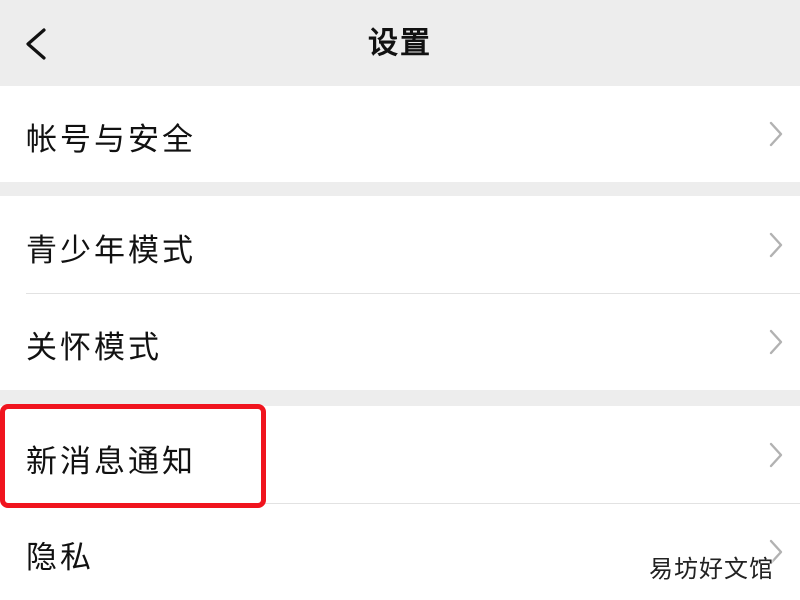 The height and width of the screenshot is (600, 800). What do you see at coordinates (111, 462) in the screenshot?
I see `settings-item-label: 新消息通知` at bounding box center [111, 462].